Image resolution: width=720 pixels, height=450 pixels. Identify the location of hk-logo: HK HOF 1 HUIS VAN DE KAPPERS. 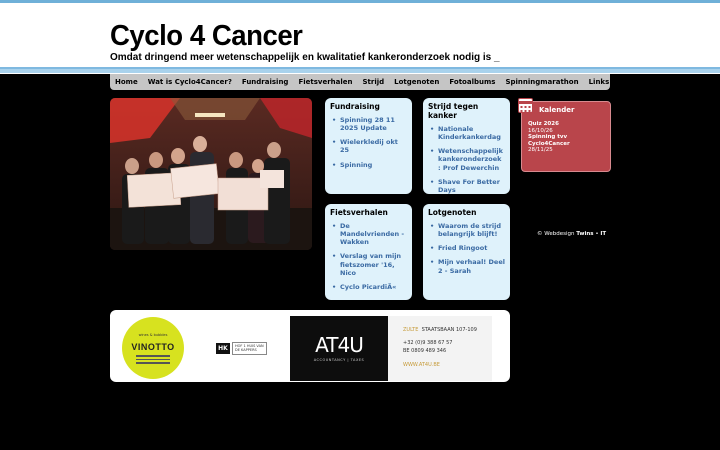
(241, 348).